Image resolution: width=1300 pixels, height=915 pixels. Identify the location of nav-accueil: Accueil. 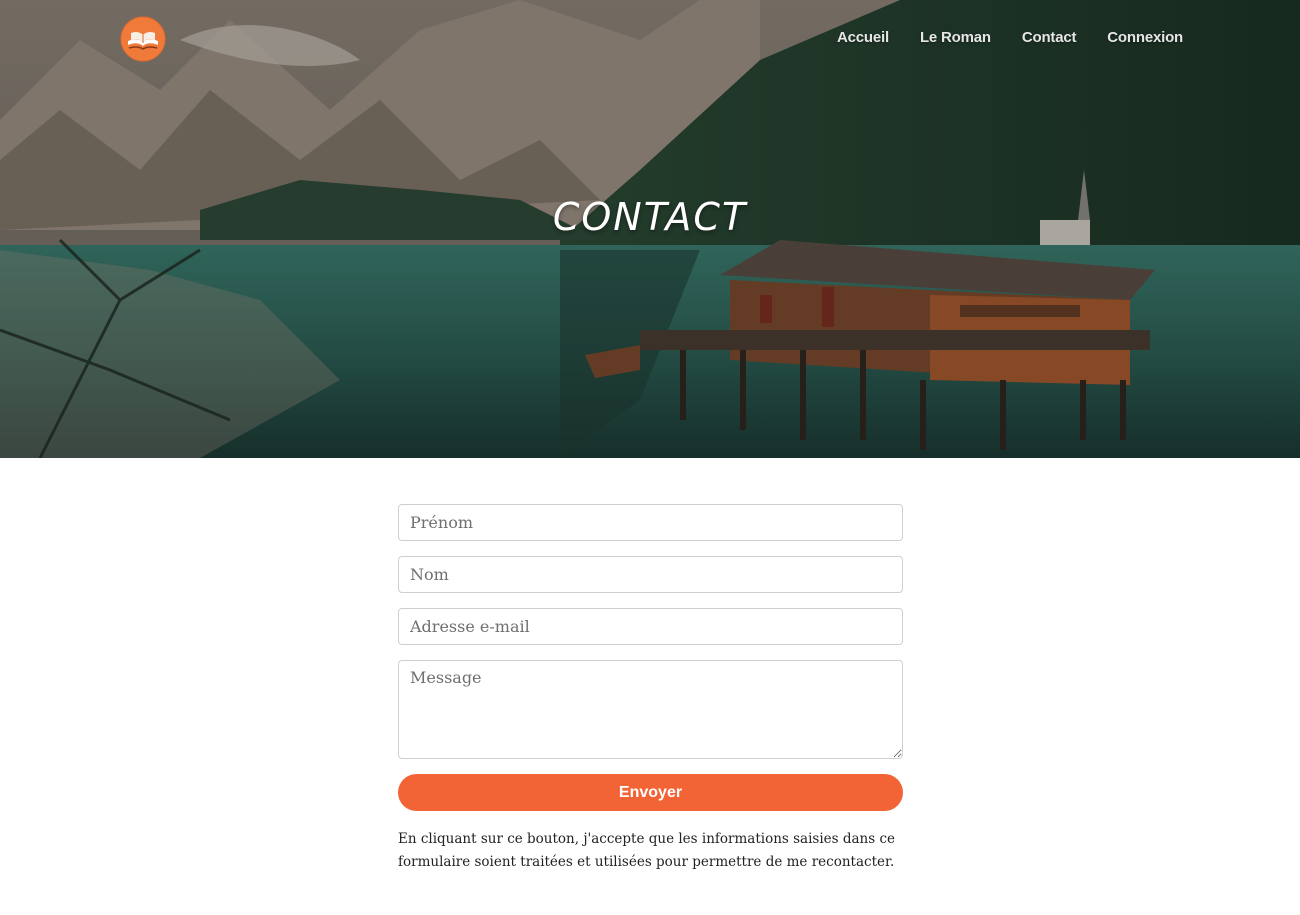
(863, 39).